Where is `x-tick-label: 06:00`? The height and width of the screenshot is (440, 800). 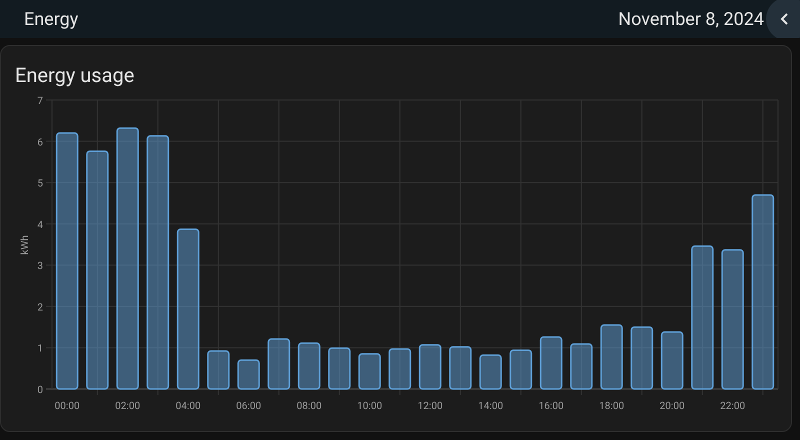 x-tick-label: 06:00 is located at coordinates (249, 406).